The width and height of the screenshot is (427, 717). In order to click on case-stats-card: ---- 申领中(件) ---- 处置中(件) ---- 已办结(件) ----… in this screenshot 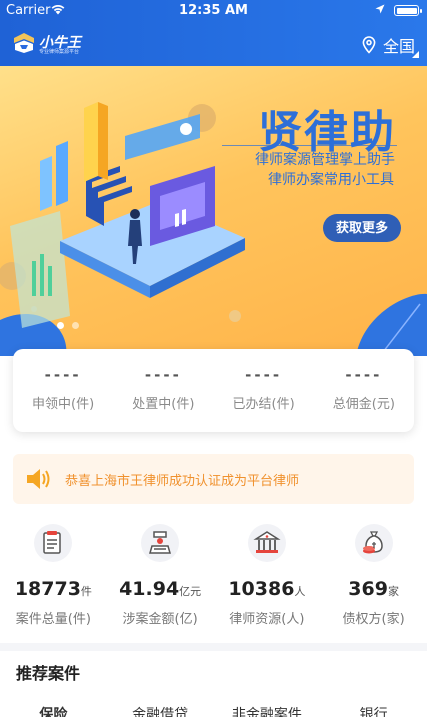, I will do `click(213, 390)`.